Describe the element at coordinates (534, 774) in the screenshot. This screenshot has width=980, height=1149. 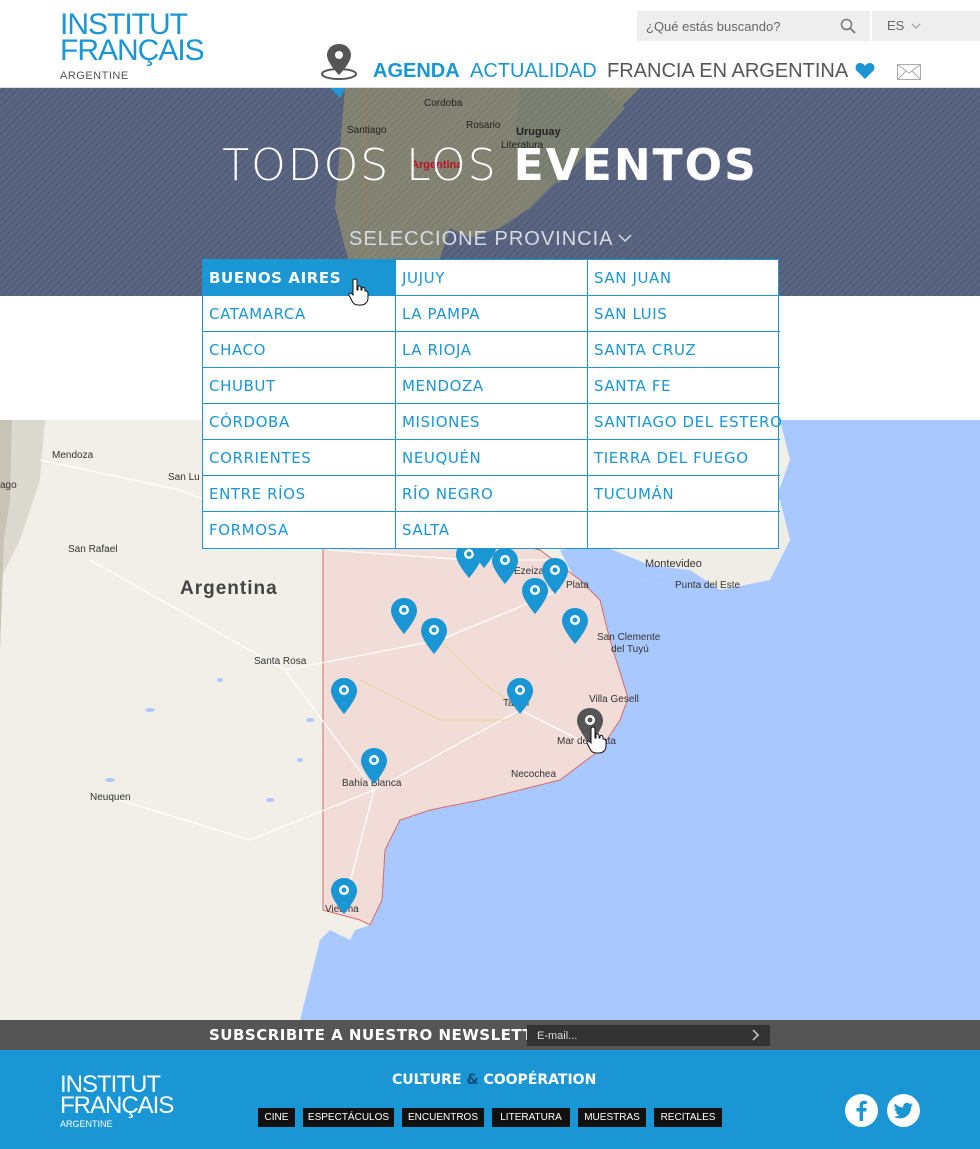
I see `map-label-necochea: Necochea` at that location.